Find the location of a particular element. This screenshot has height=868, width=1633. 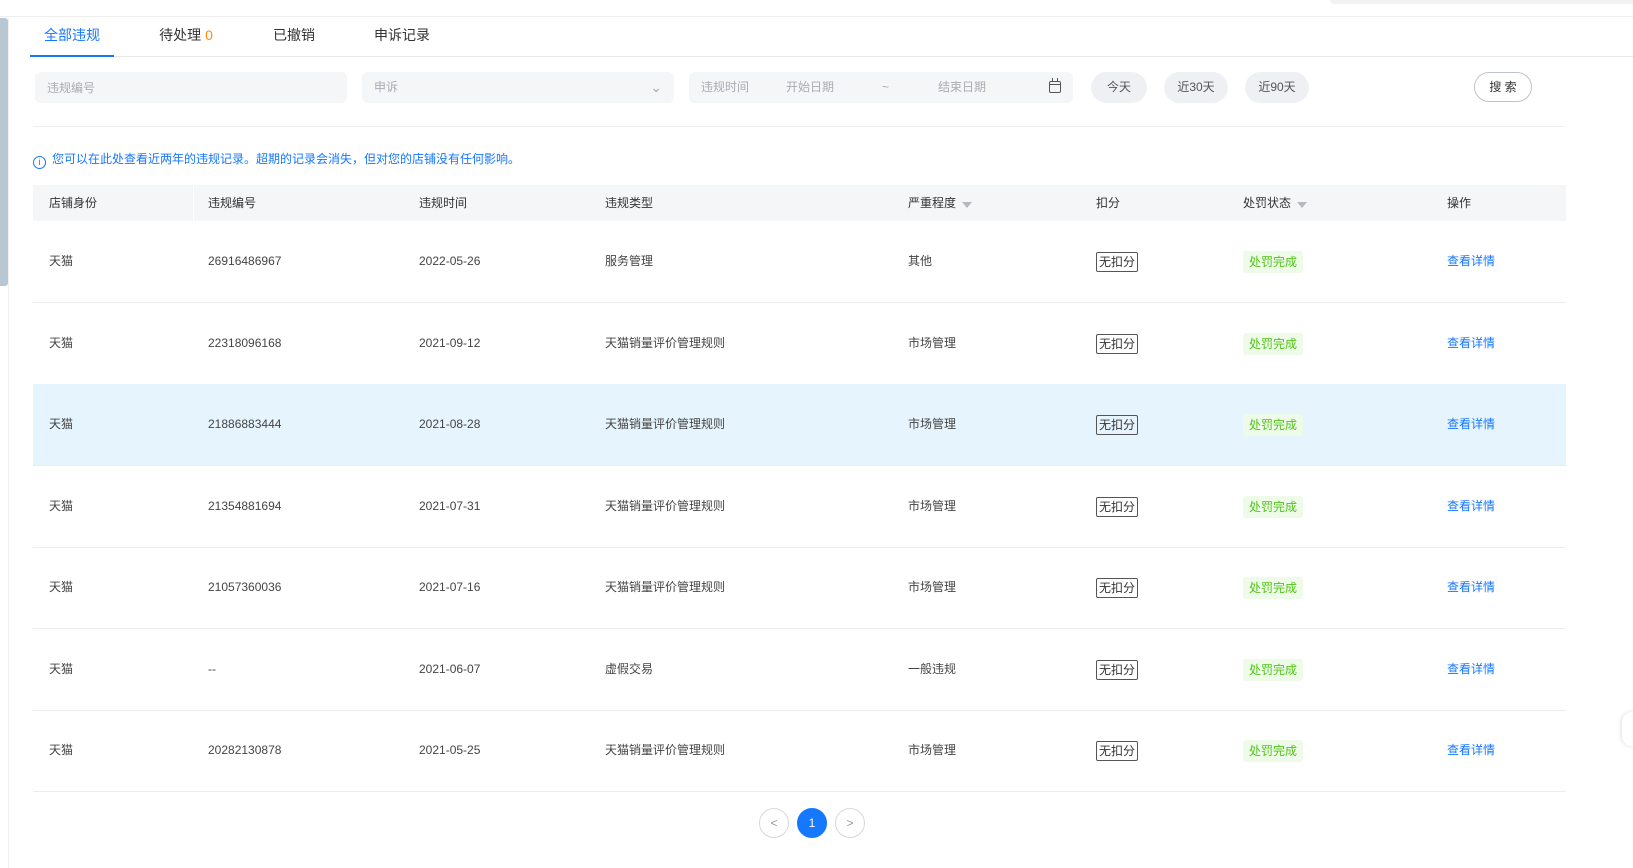

tab-bar: 全部违规 待处理 0 已撤销 申诉记录 is located at coordinates (831, 37).